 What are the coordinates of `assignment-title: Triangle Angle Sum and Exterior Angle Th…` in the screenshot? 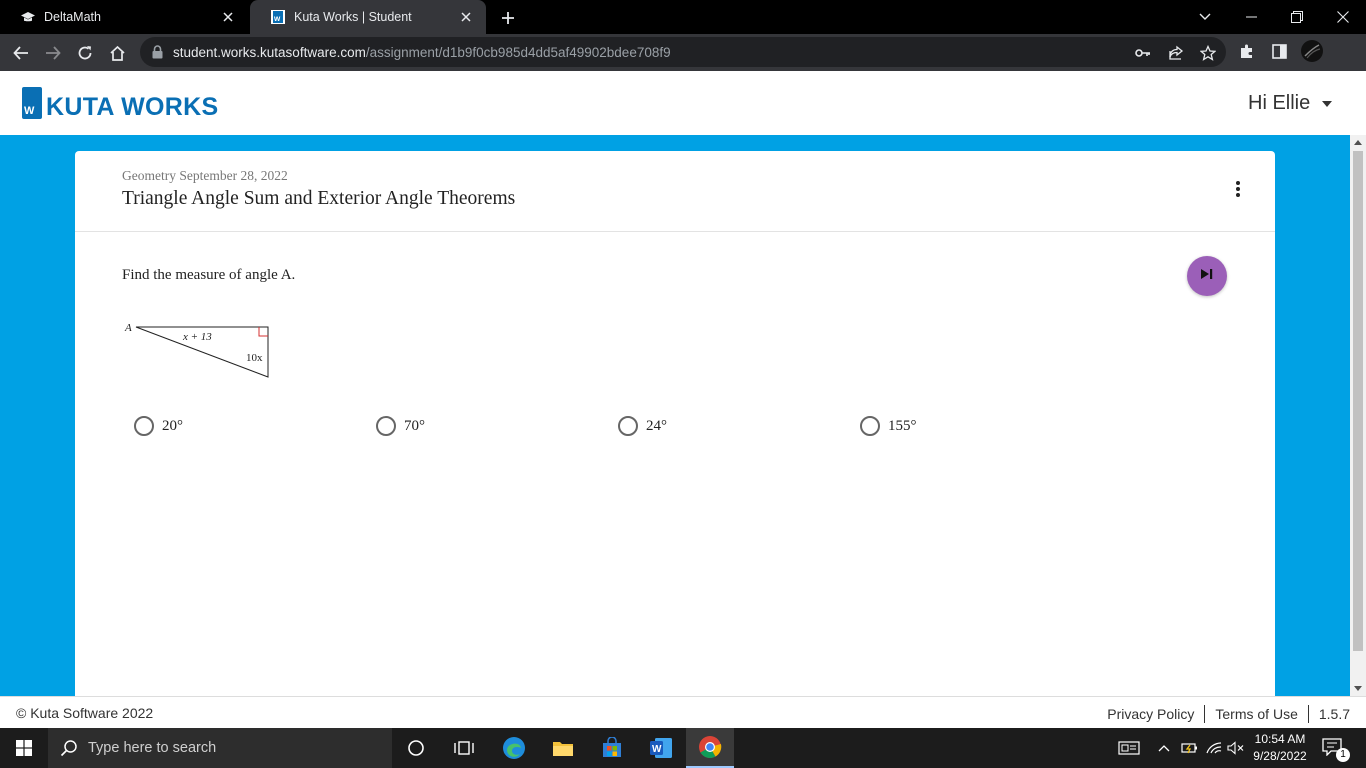 It's located at (319, 198).